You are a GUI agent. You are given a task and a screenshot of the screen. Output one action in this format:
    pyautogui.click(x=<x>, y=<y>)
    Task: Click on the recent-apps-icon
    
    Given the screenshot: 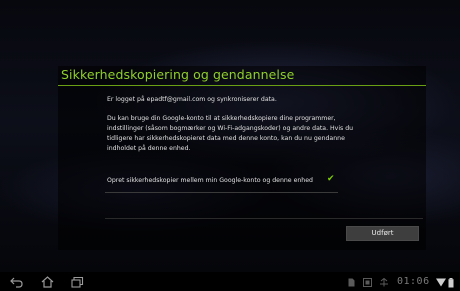 What is the action you would take?
    pyautogui.click(x=77, y=282)
    